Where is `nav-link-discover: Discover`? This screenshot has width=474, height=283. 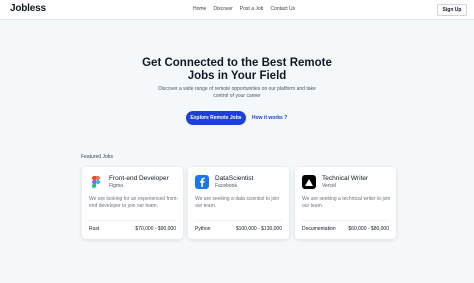
nav-link-discover: Discover is located at coordinates (222, 9).